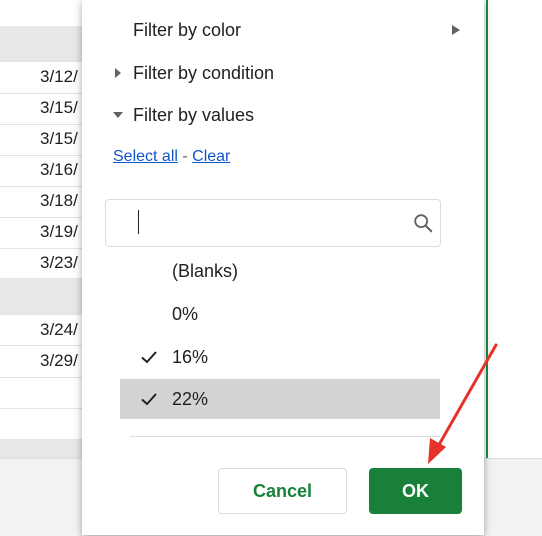 The image size is (542, 536). What do you see at coordinates (513, 229) in the screenshot?
I see `sheet-right-area` at bounding box center [513, 229].